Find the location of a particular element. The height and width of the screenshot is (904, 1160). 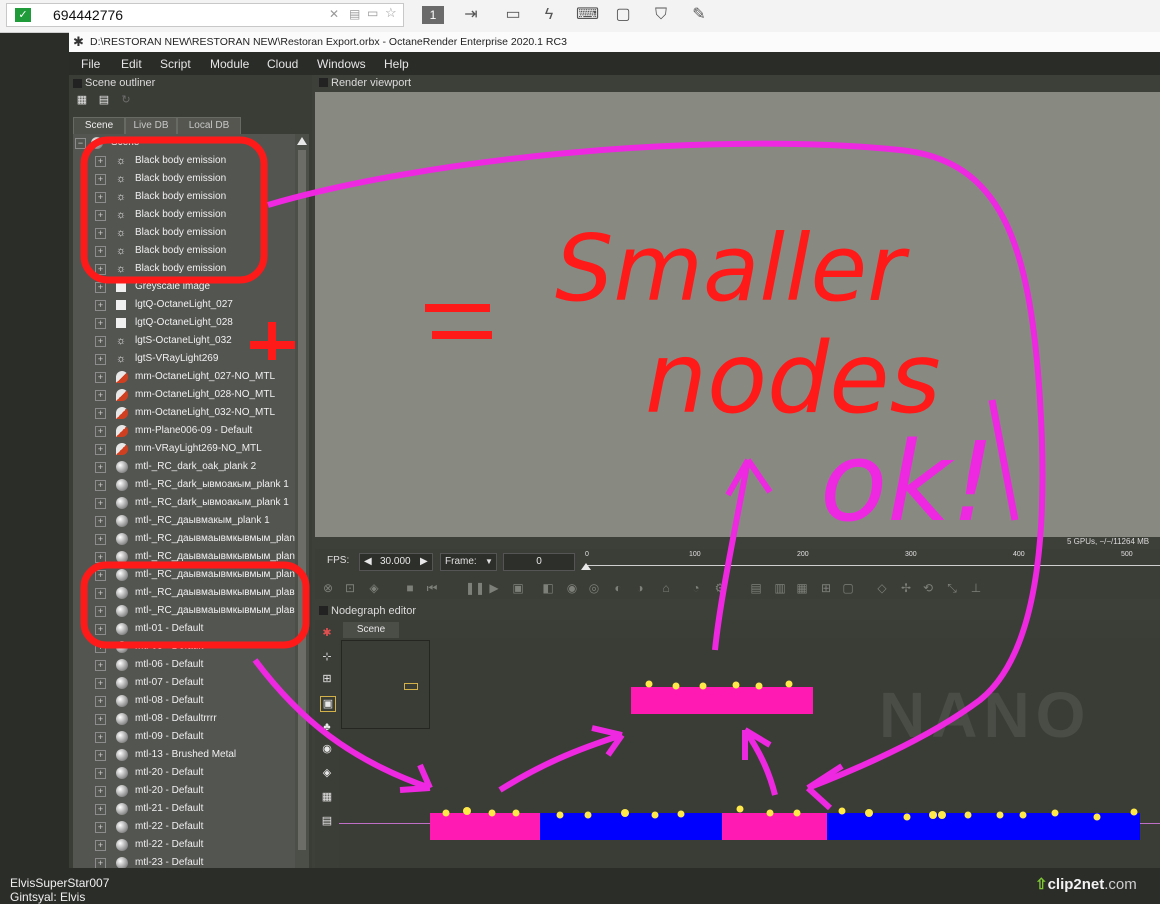

camera-icon: ⊗ is located at coordinates (328, 588).